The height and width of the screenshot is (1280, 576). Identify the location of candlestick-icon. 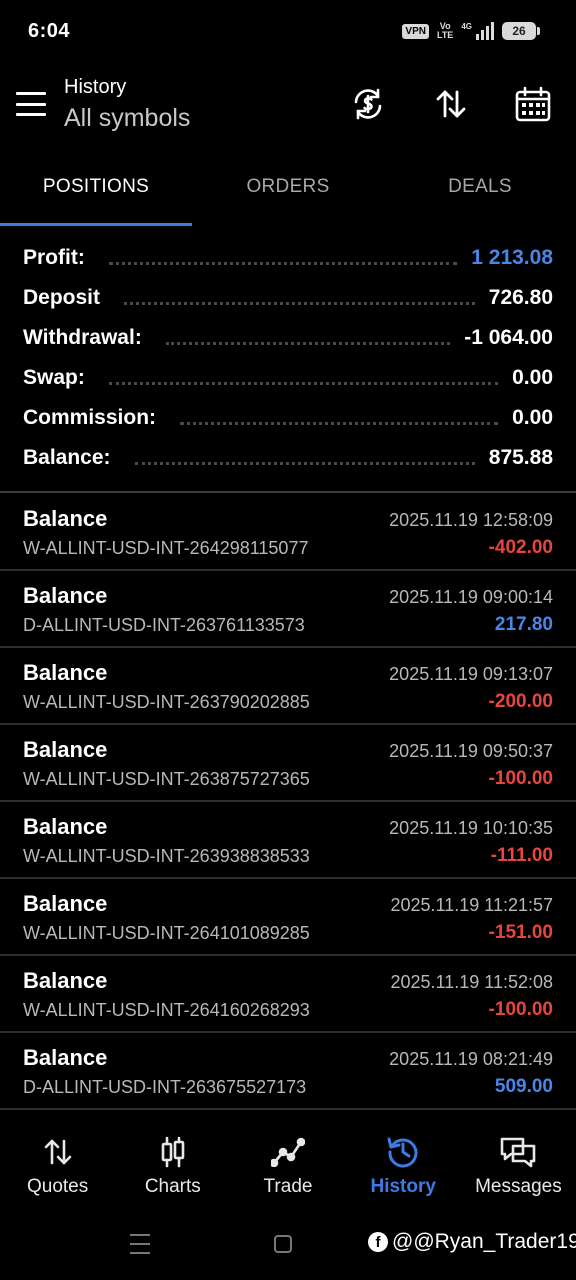
(173, 1152).